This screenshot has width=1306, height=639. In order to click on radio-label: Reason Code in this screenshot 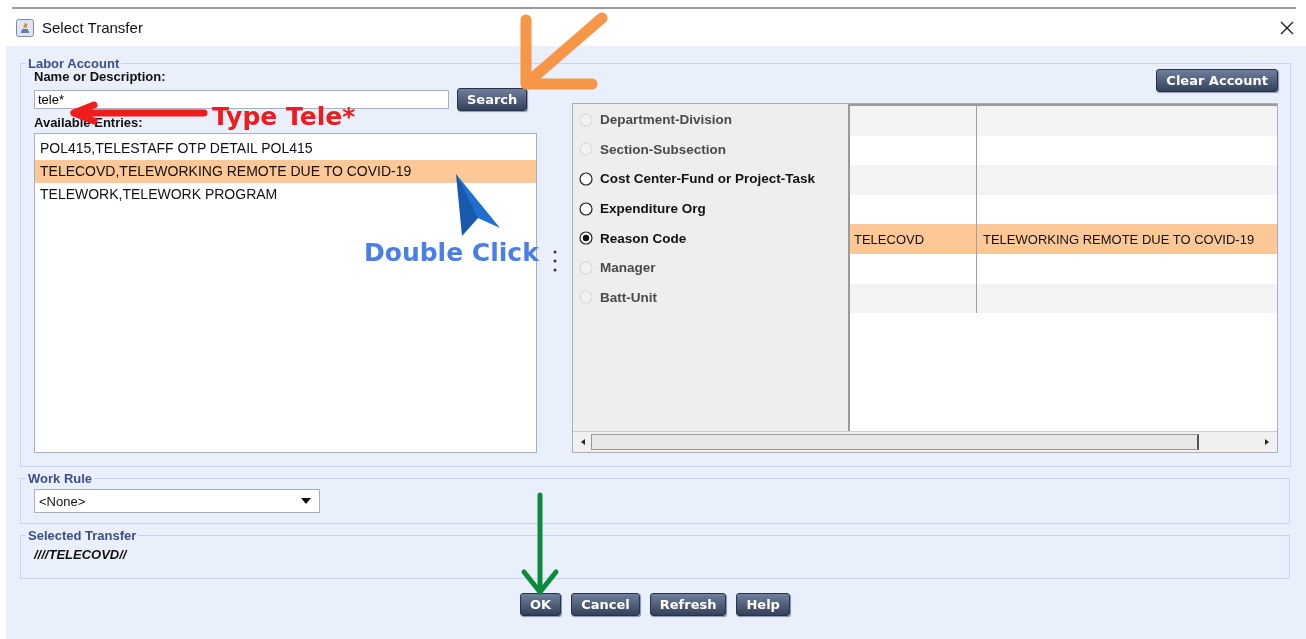, I will do `click(643, 238)`.